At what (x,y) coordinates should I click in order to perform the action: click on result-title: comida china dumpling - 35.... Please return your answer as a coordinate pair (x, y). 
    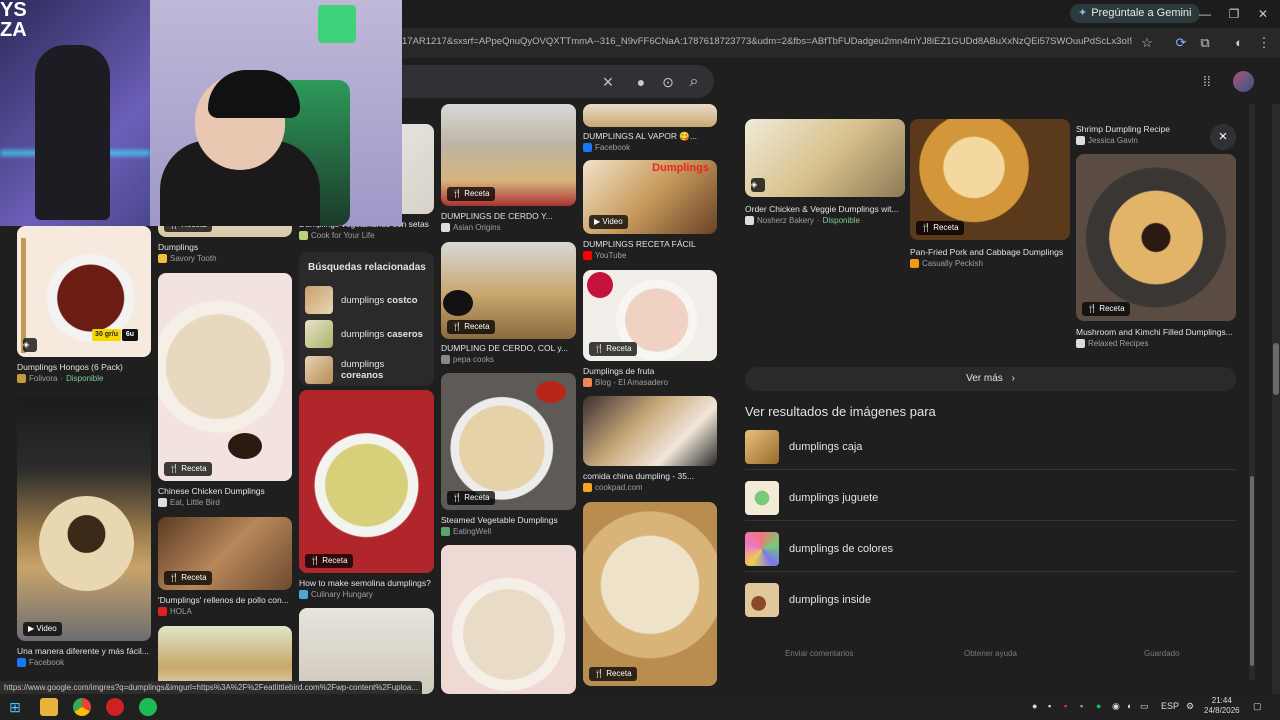
    Looking at the image, I should click on (650, 476).